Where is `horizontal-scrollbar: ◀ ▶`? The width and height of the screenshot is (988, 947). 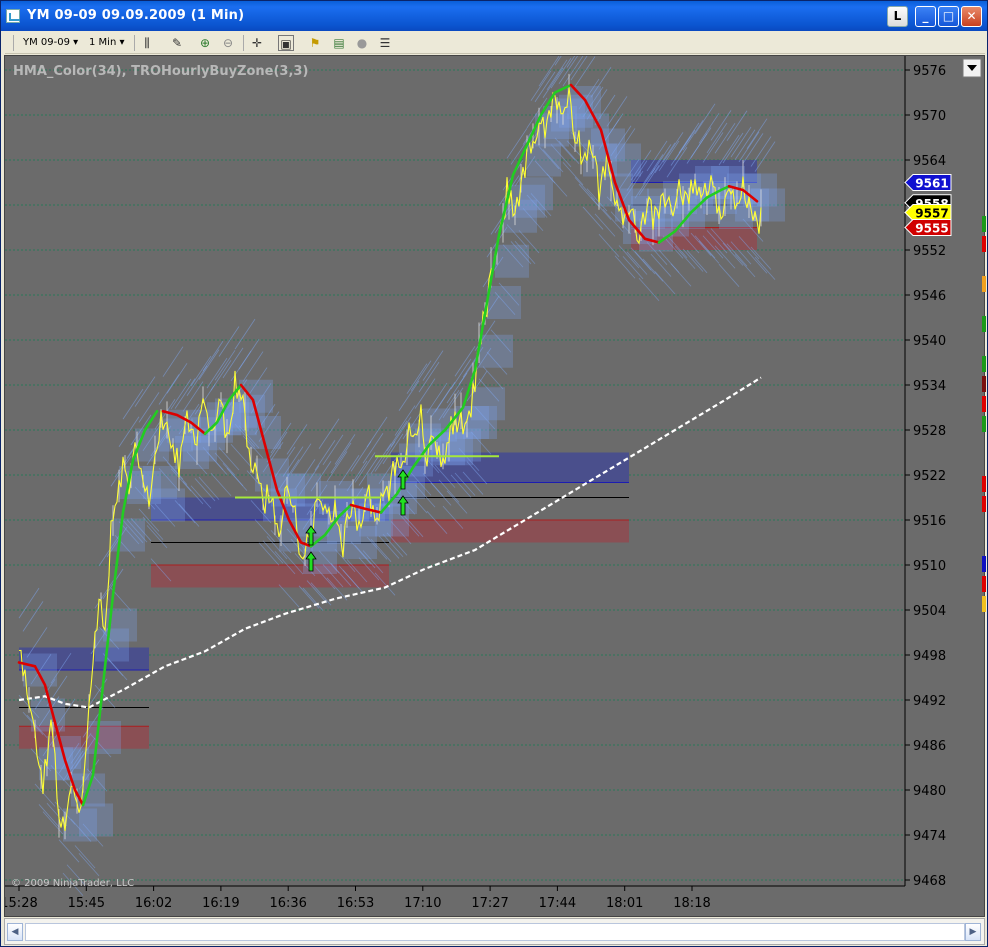 horizontal-scrollbar: ◀ ▶ is located at coordinates (494, 931).